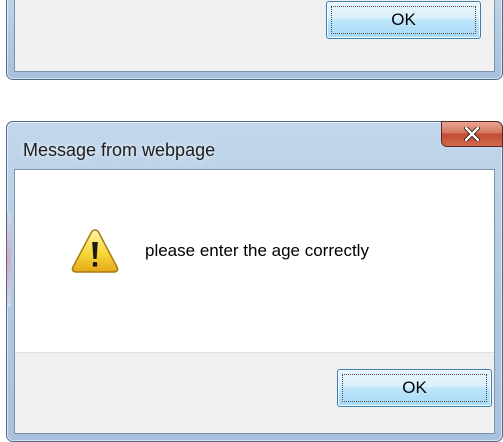 The width and height of the screenshot is (503, 442). What do you see at coordinates (95, 251) in the screenshot?
I see `warning-triangle-icon` at bounding box center [95, 251].